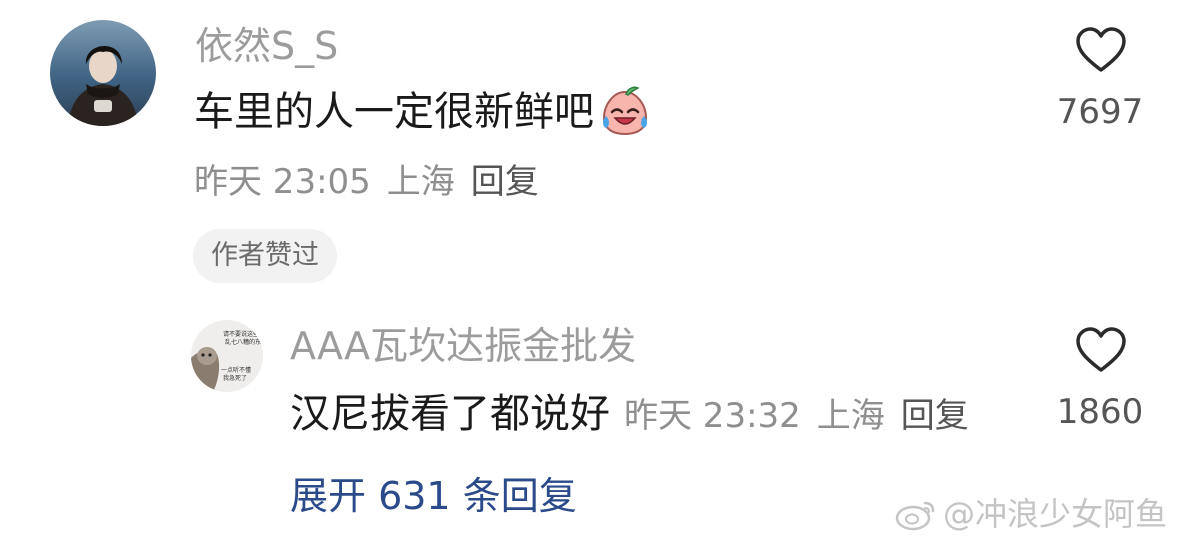 This screenshot has width=1179, height=542. Describe the element at coordinates (235, 378) in the screenshot. I see `avatar-caption-line-4: 我急死了` at that location.